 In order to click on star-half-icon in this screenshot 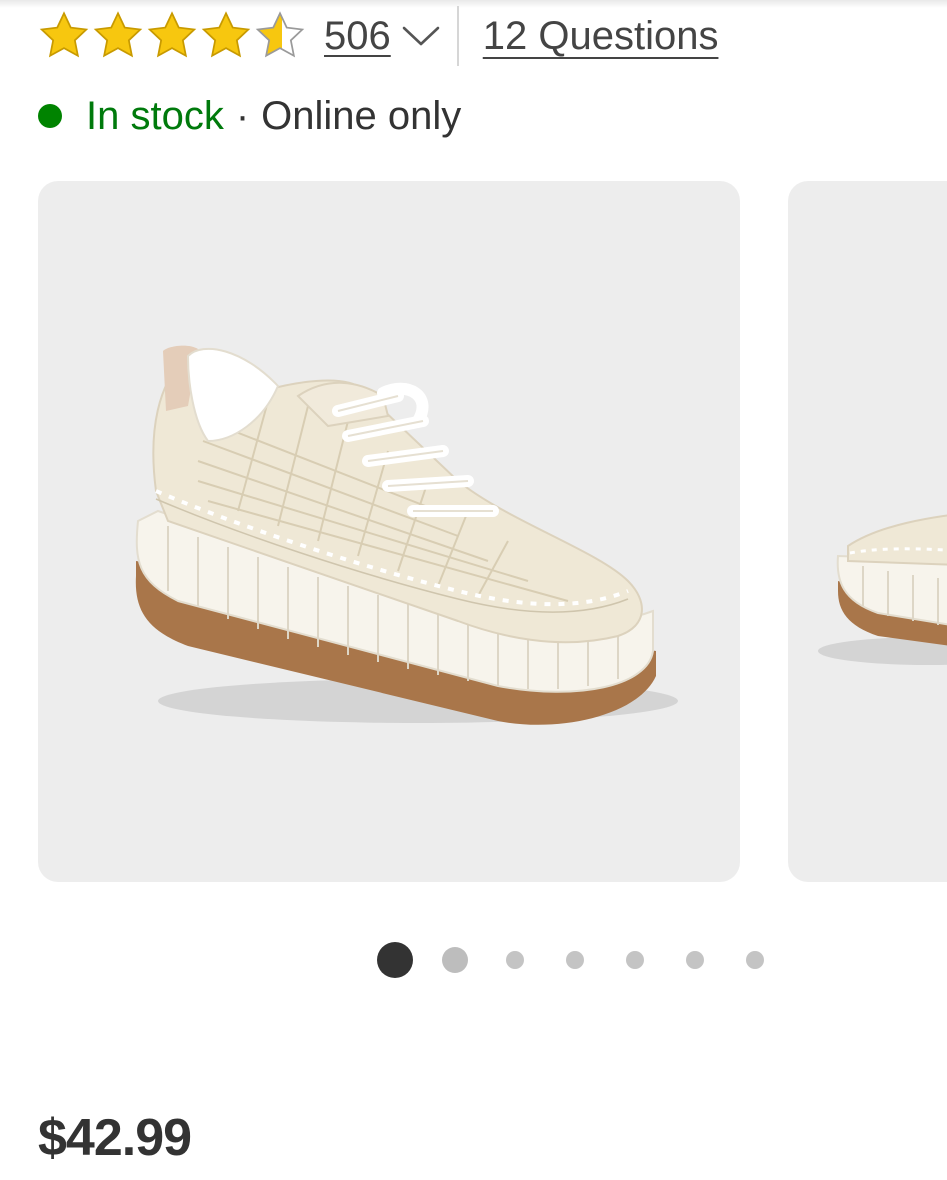, I will do `click(280, 36)`.